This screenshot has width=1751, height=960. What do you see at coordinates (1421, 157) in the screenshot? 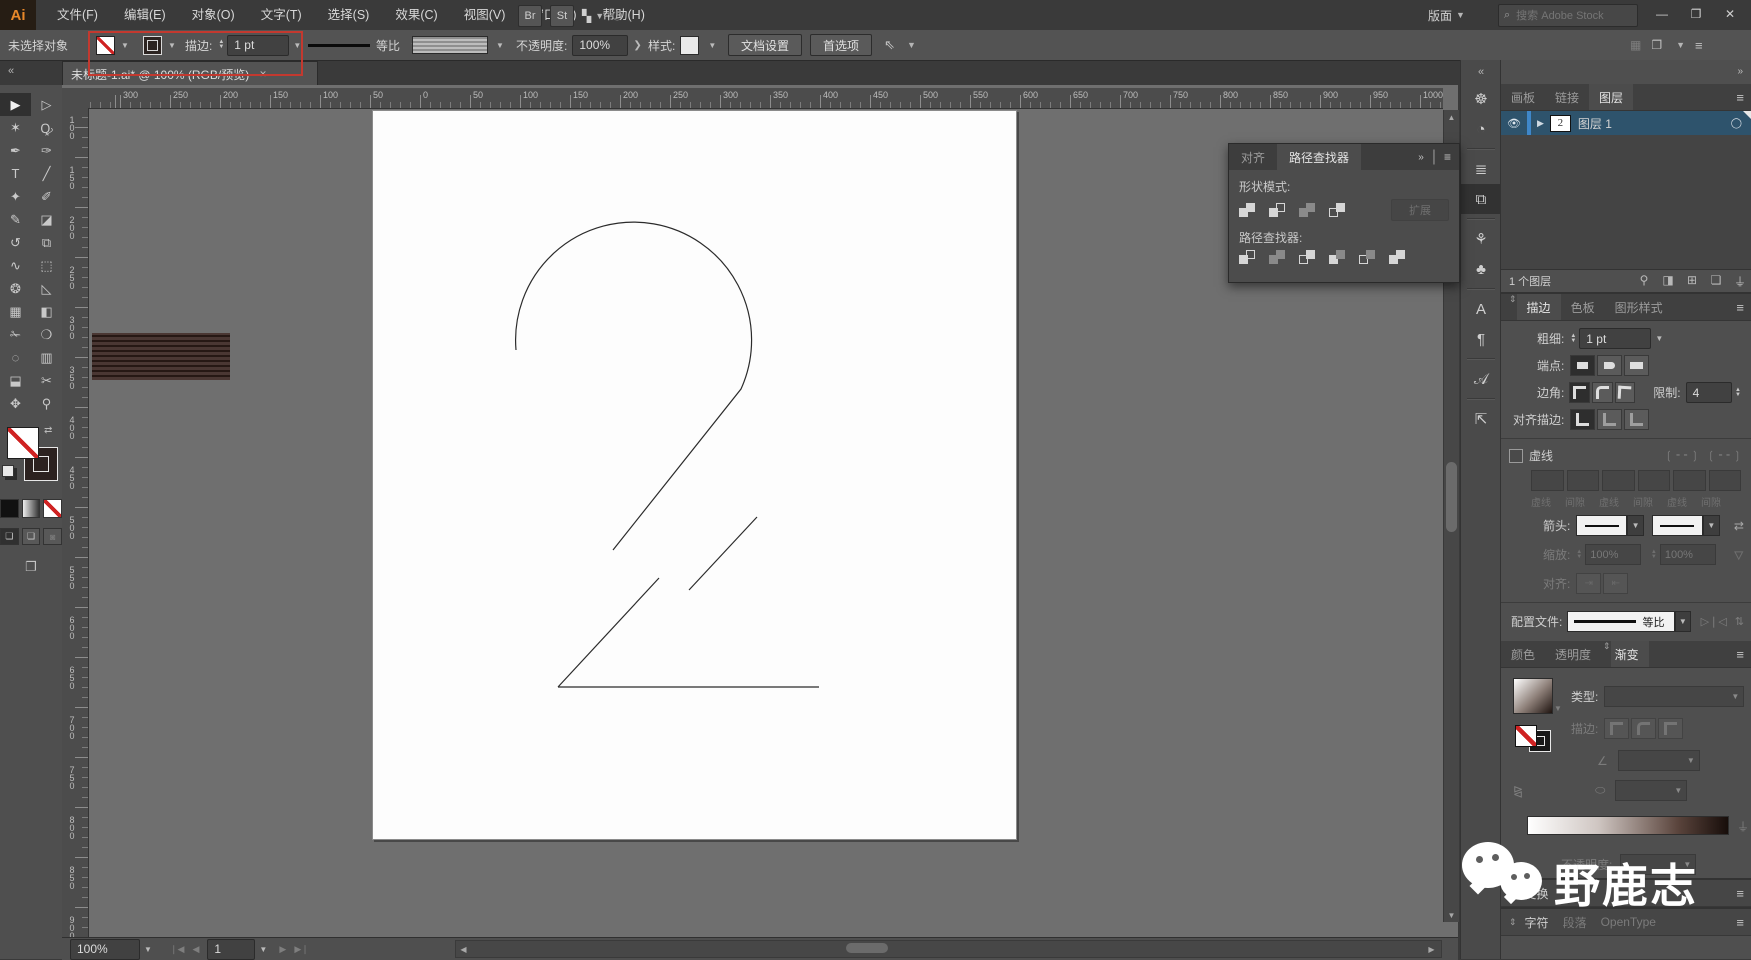
I see `collapse-panel-icon: »` at bounding box center [1421, 157].